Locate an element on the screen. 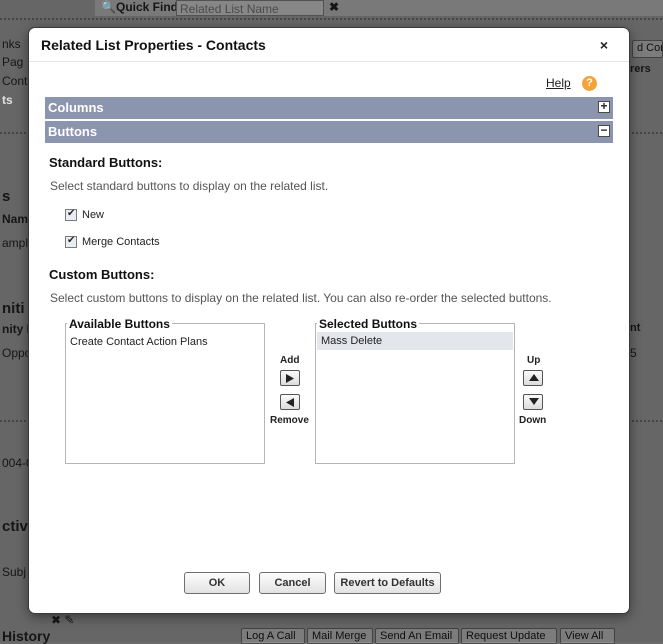  selected-buttons-heading: Selected Buttons is located at coordinates (368, 324).